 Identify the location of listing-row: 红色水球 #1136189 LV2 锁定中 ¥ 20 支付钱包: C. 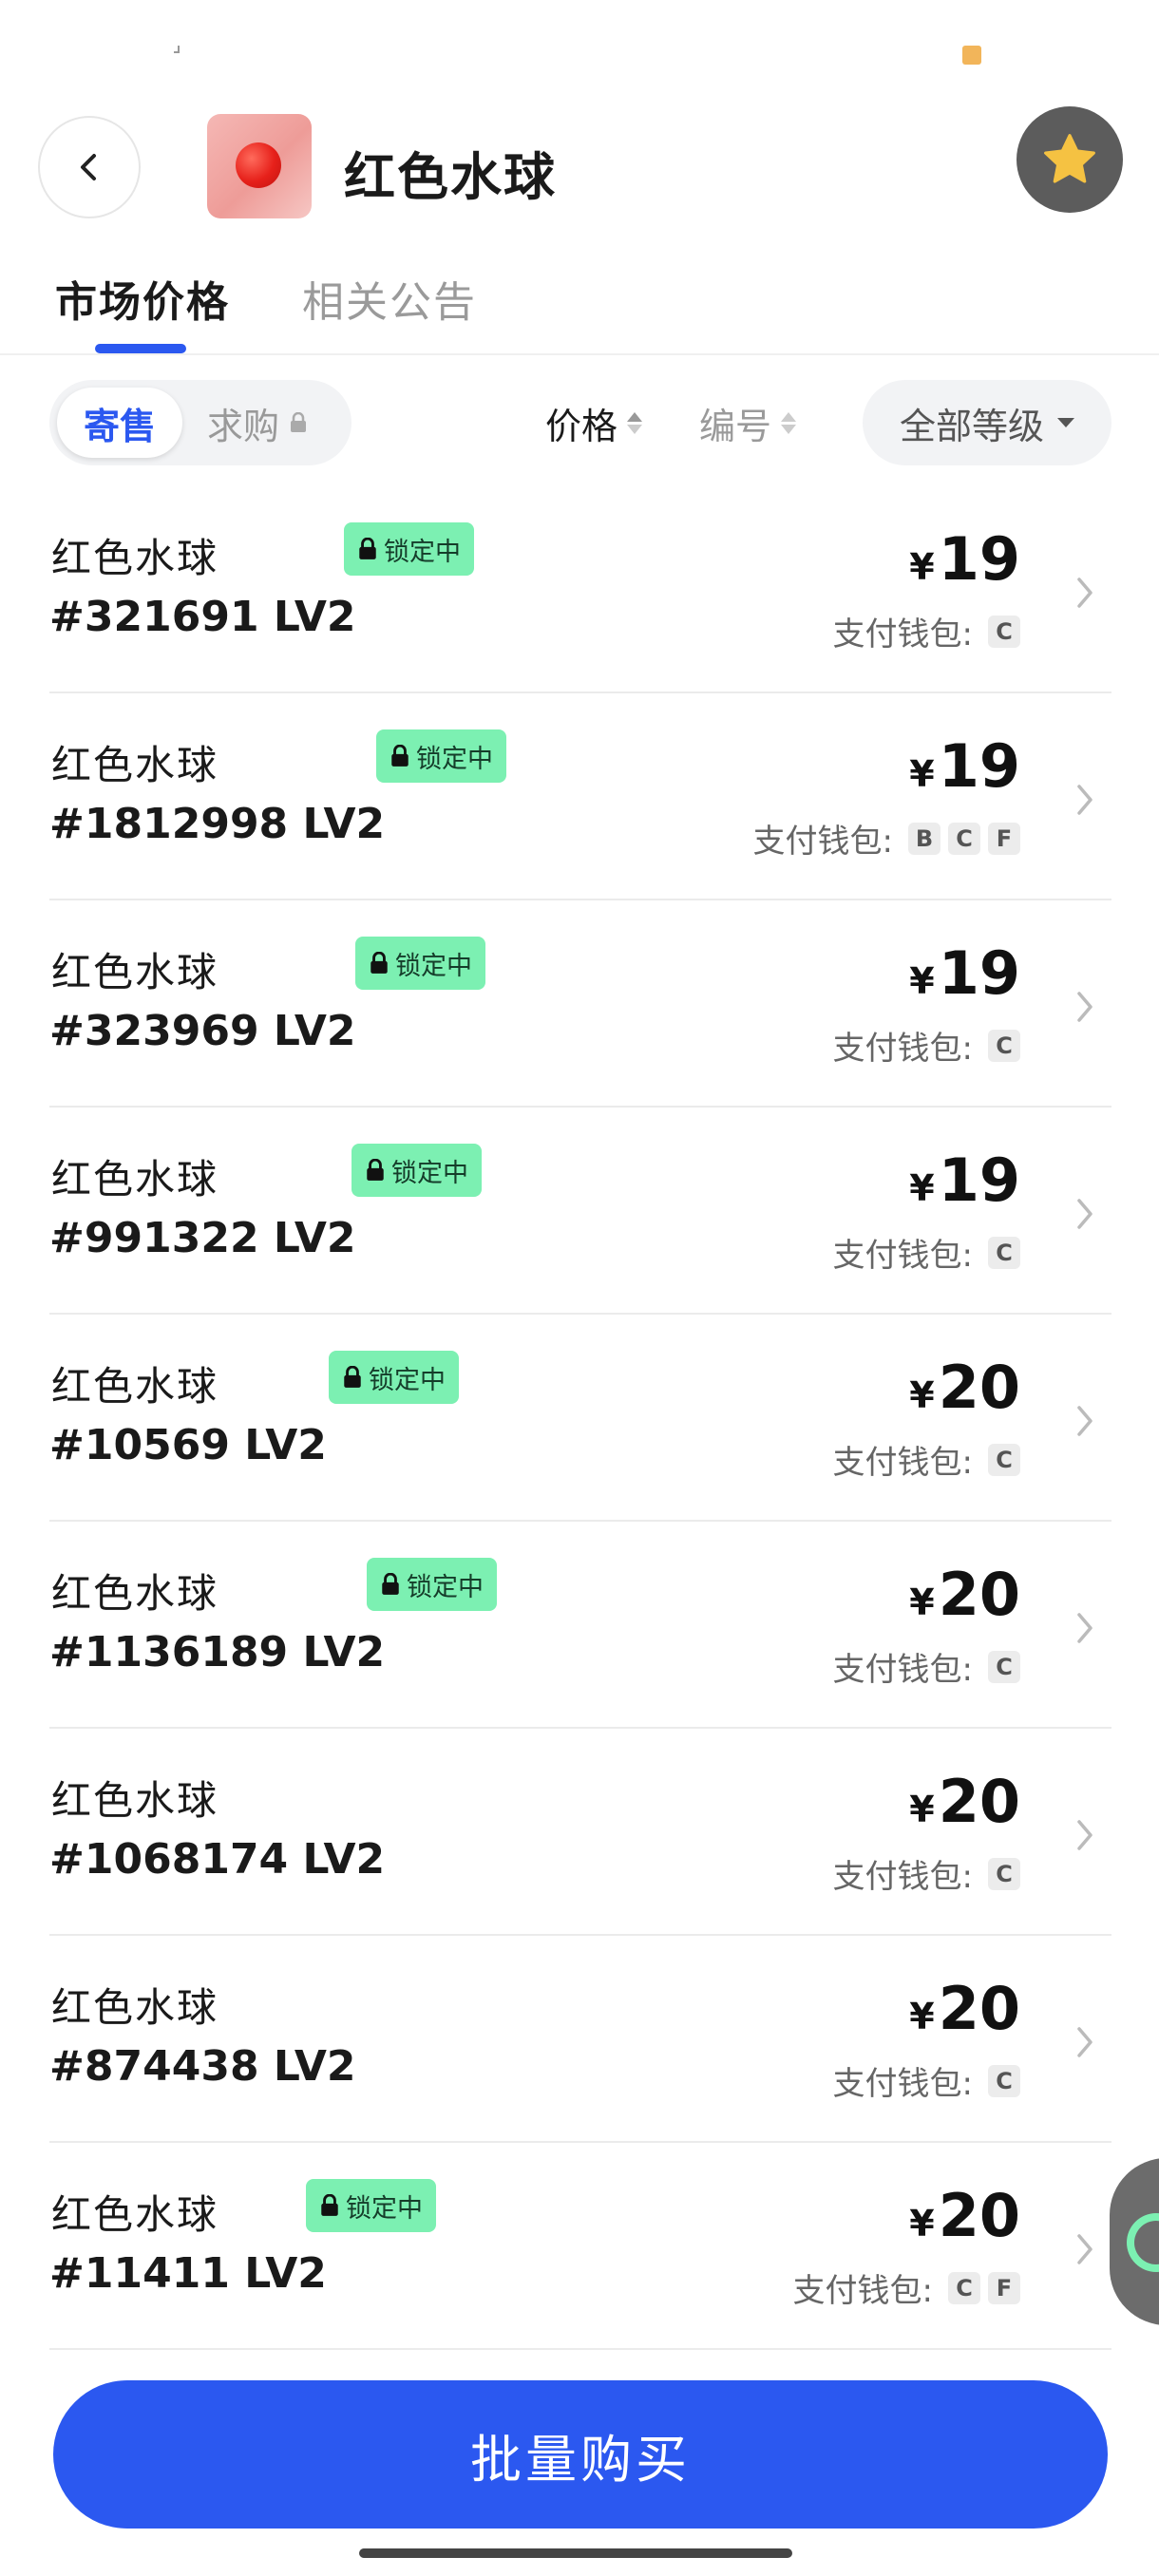
(580, 1625).